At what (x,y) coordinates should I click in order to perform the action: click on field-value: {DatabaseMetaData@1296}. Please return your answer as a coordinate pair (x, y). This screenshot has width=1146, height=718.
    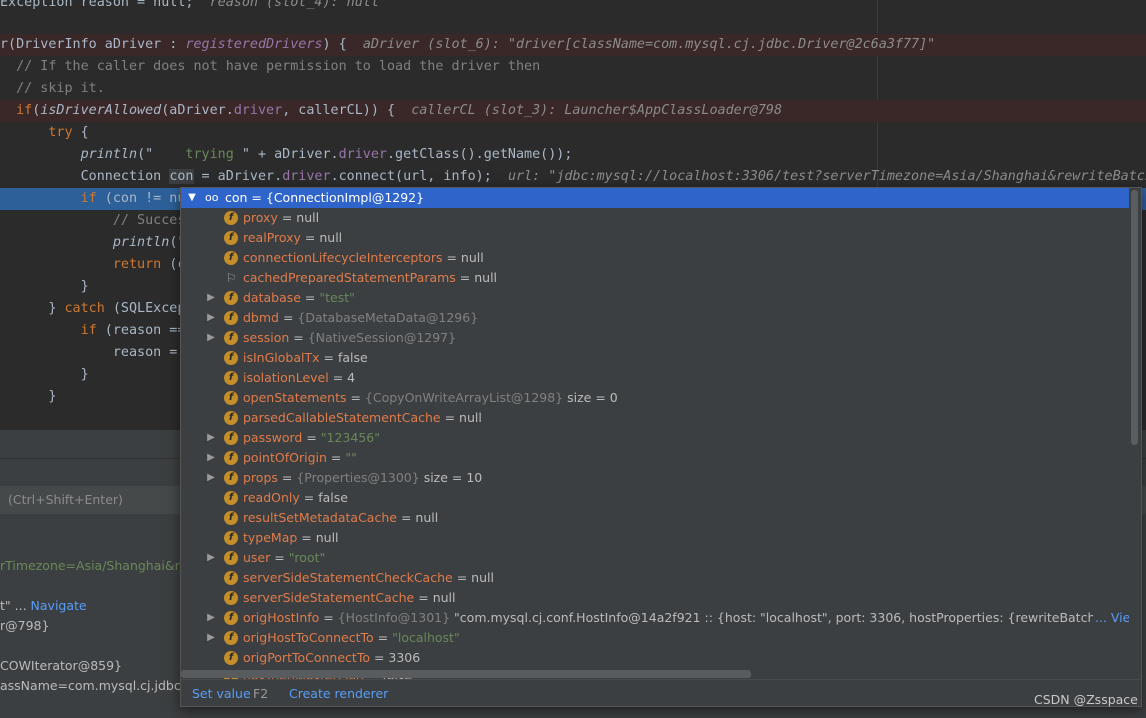
    Looking at the image, I should click on (388, 317).